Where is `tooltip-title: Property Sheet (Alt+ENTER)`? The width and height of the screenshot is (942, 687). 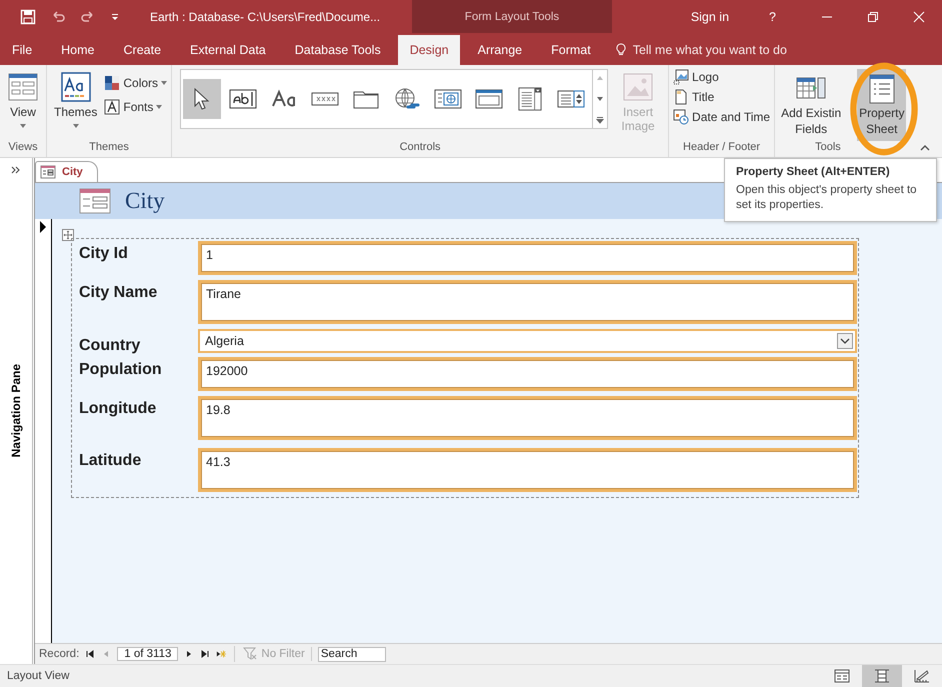 tooltip-title: Property Sheet (Alt+ENTER) is located at coordinates (813, 172).